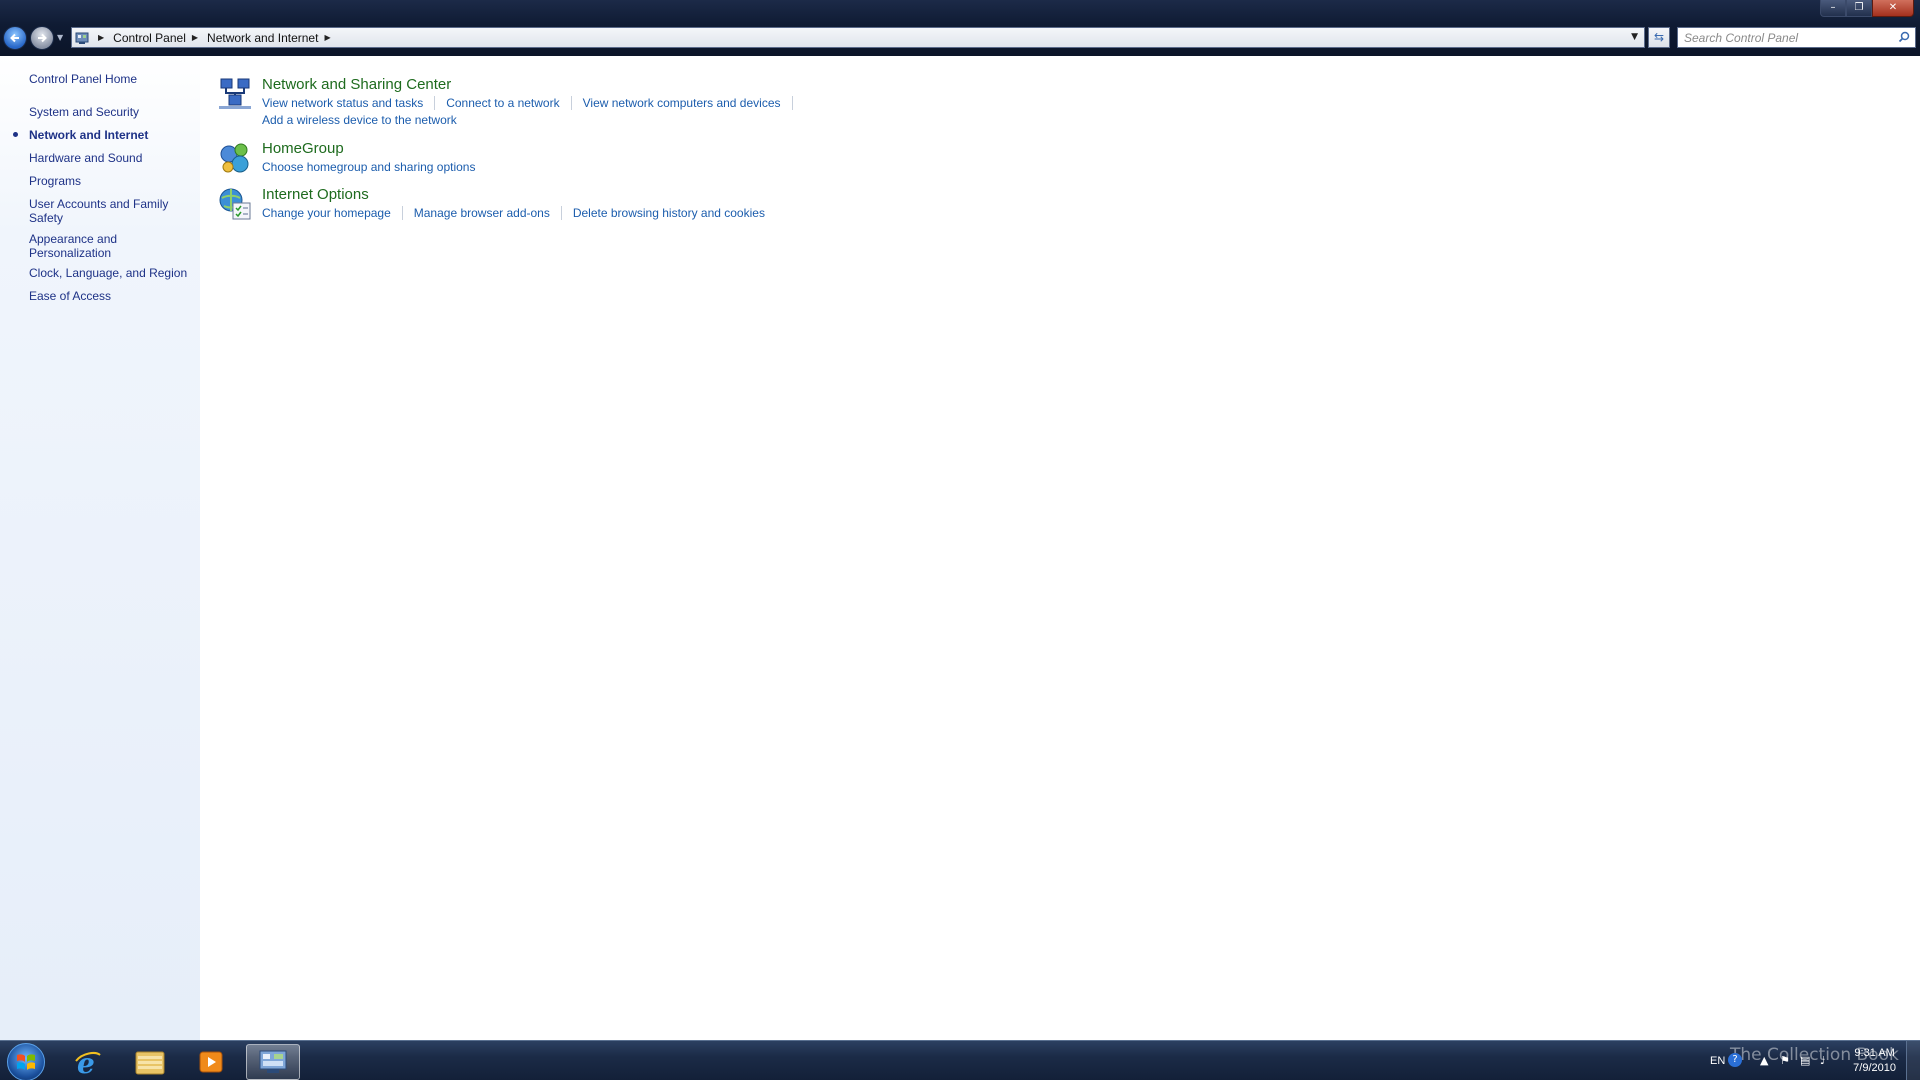 The height and width of the screenshot is (1080, 1920). I want to click on clock-date: 7/9/2010, so click(1874, 1068).